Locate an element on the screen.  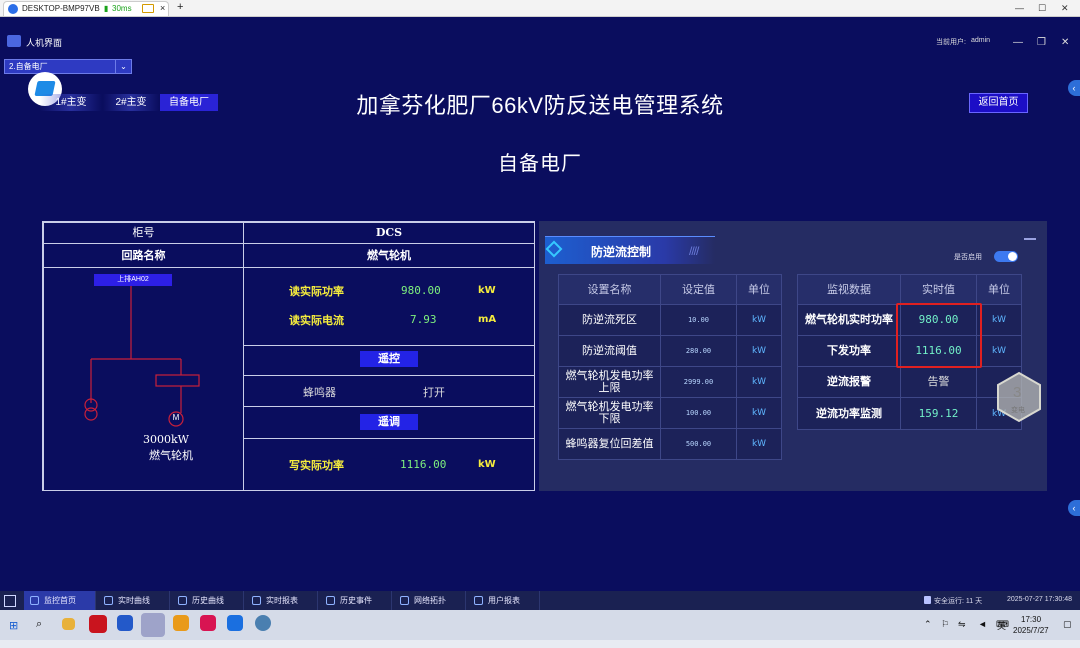
chevron-left-icon: ‹ is located at coordinates (1074, 88).